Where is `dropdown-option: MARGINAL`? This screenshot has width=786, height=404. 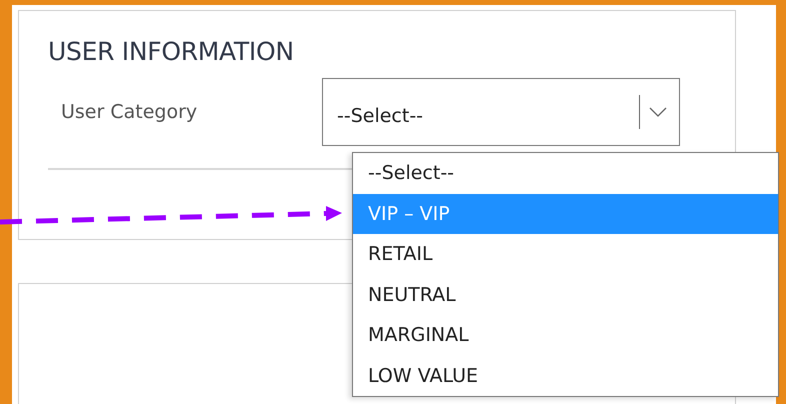 dropdown-option: MARGINAL is located at coordinates (565, 335).